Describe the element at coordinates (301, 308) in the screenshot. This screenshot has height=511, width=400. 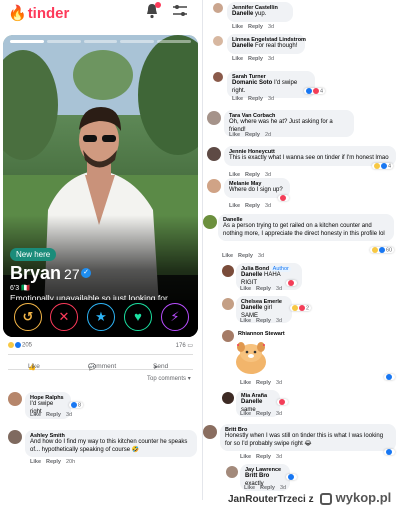
I see `reaction-badge: 2` at that location.